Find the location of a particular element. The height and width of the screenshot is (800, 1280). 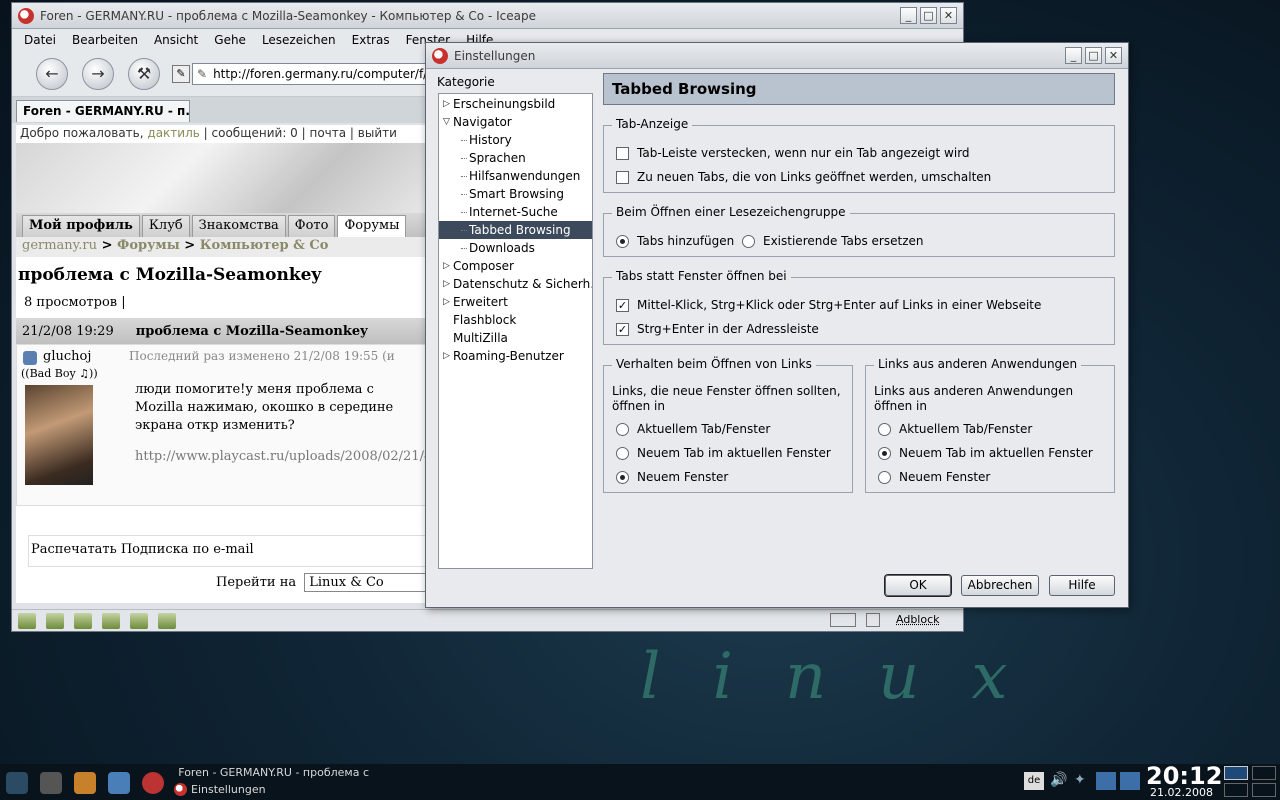

post-author: gluchoj is located at coordinates (67, 356).